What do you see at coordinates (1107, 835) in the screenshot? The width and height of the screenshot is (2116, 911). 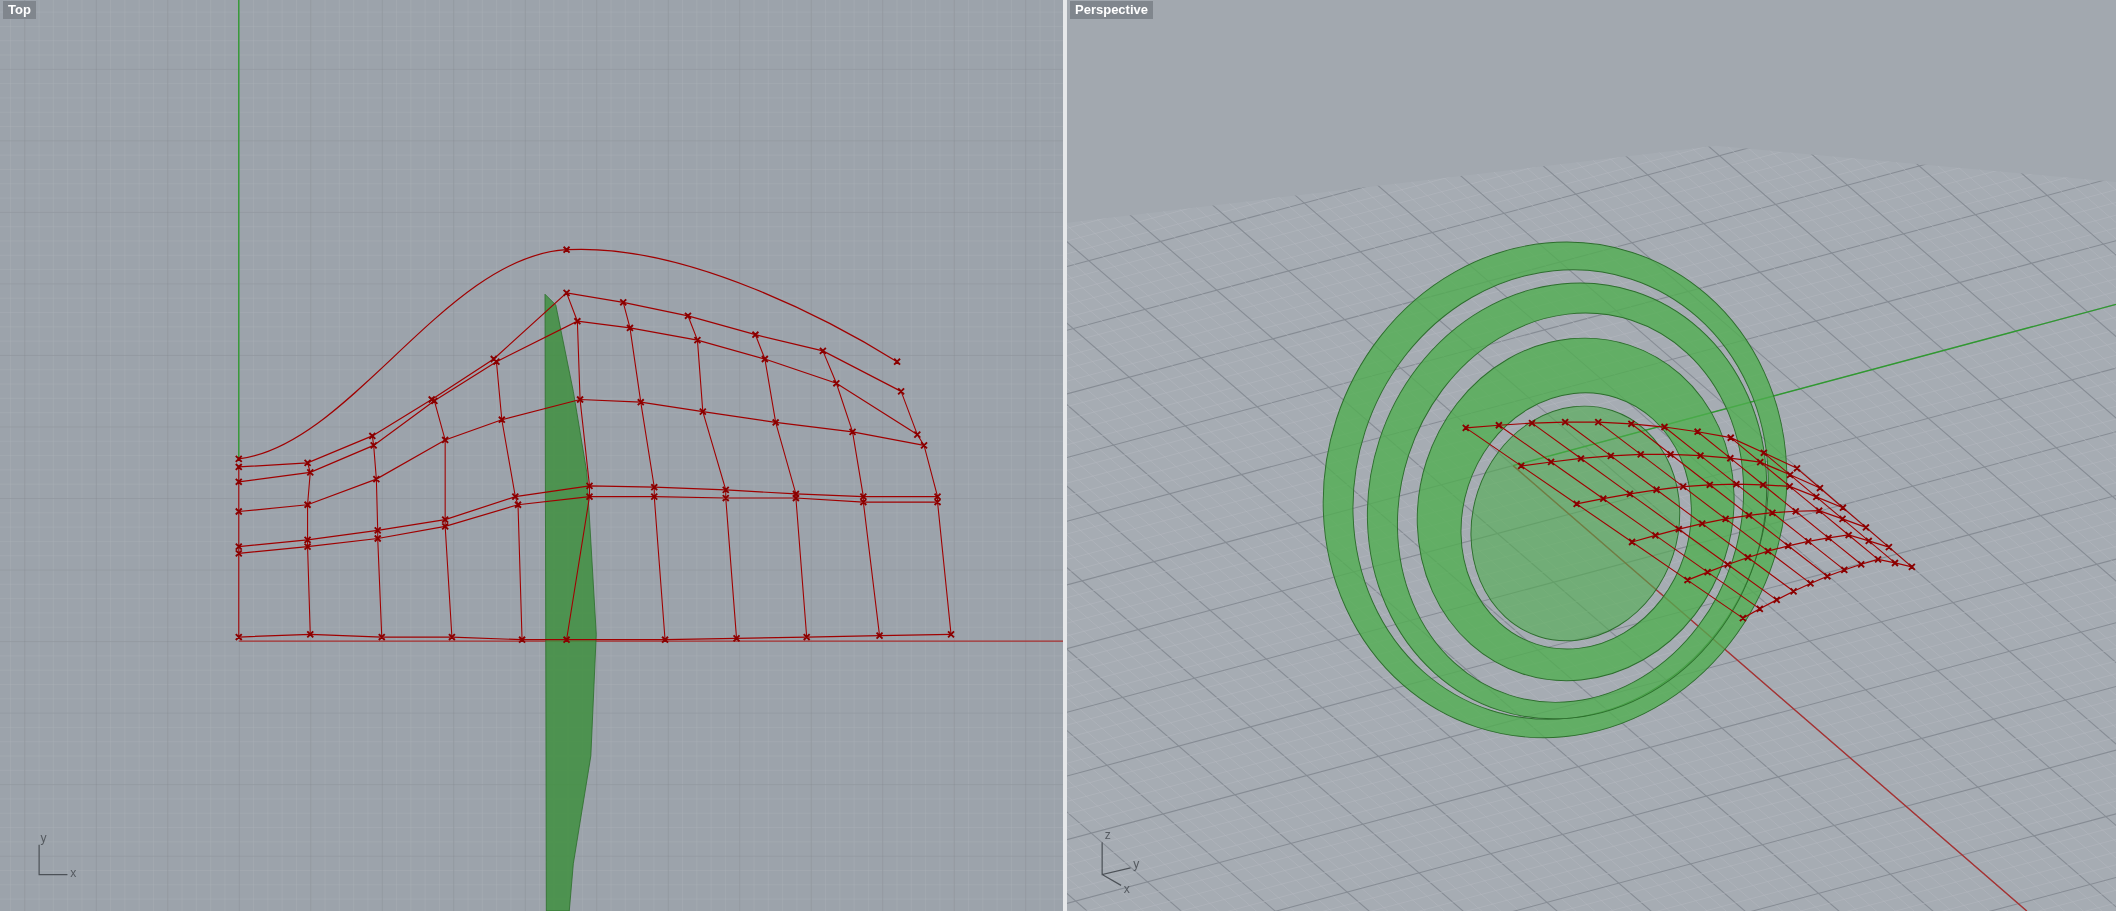 I see `axis-label: z` at bounding box center [1107, 835].